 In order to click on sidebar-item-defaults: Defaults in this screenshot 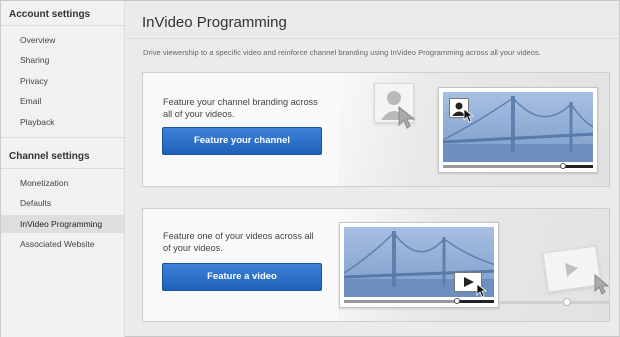, I will do `click(62, 203)`.